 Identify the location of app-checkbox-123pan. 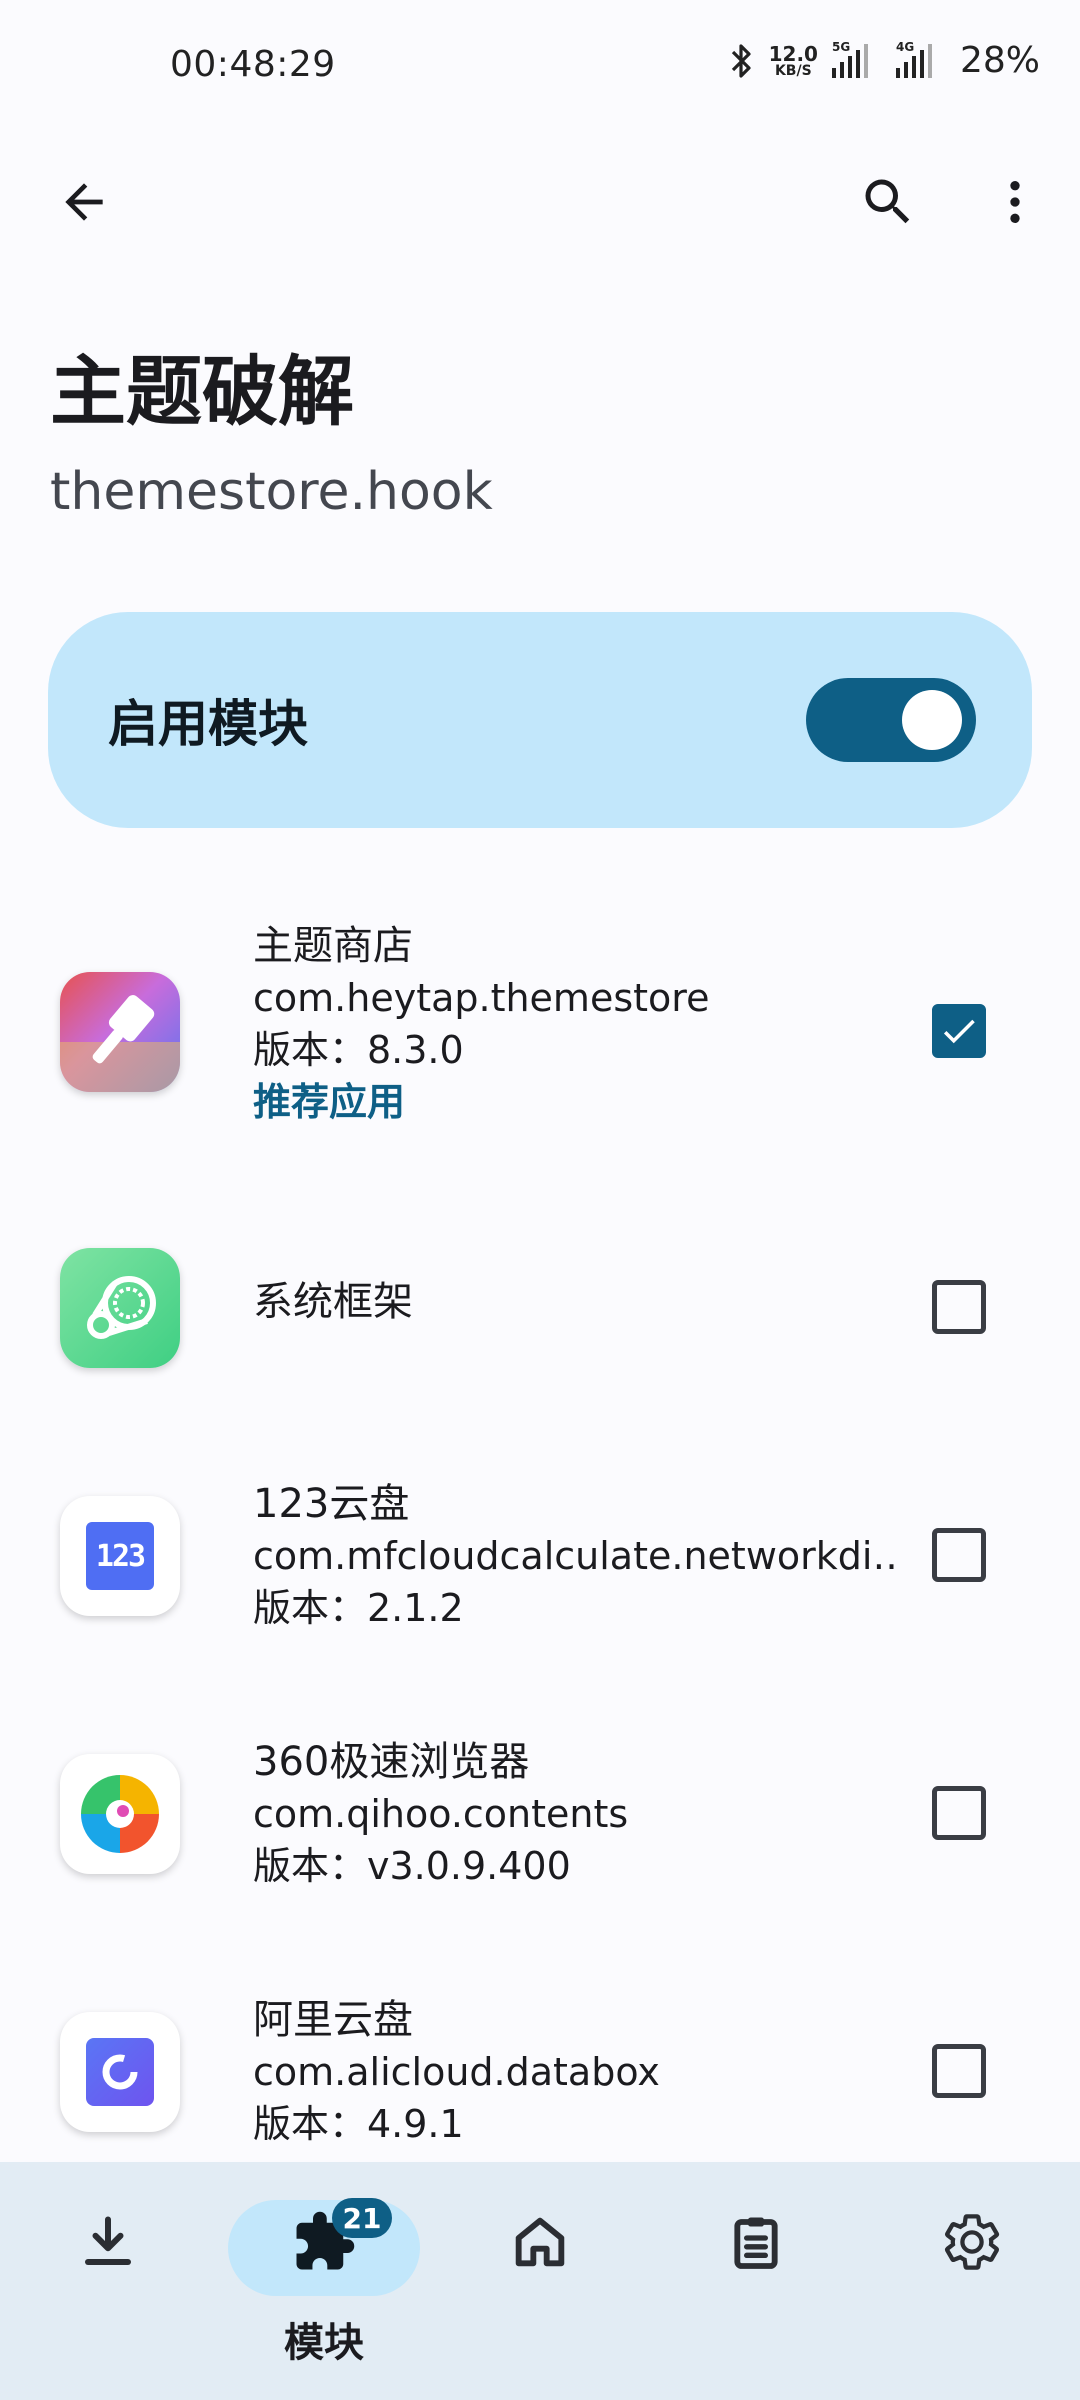
(959, 1555).